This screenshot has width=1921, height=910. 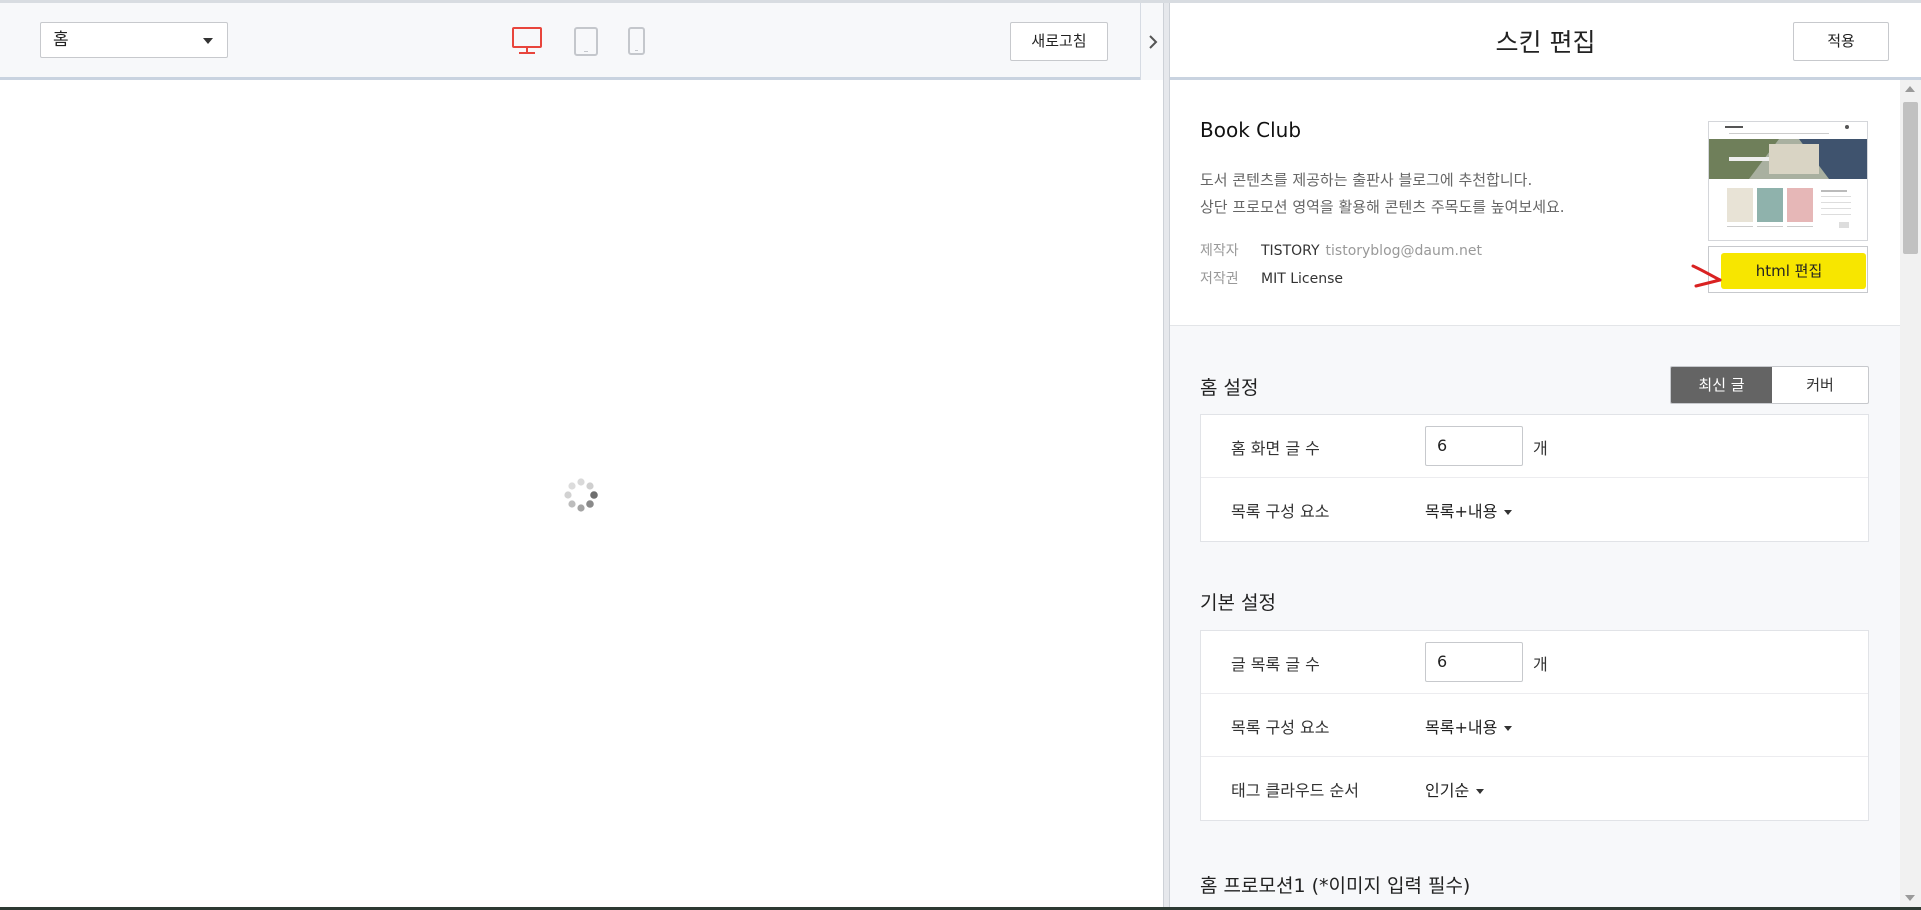 What do you see at coordinates (1403, 251) in the screenshot?
I see `author-email: tistoryblog@daum.net` at bounding box center [1403, 251].